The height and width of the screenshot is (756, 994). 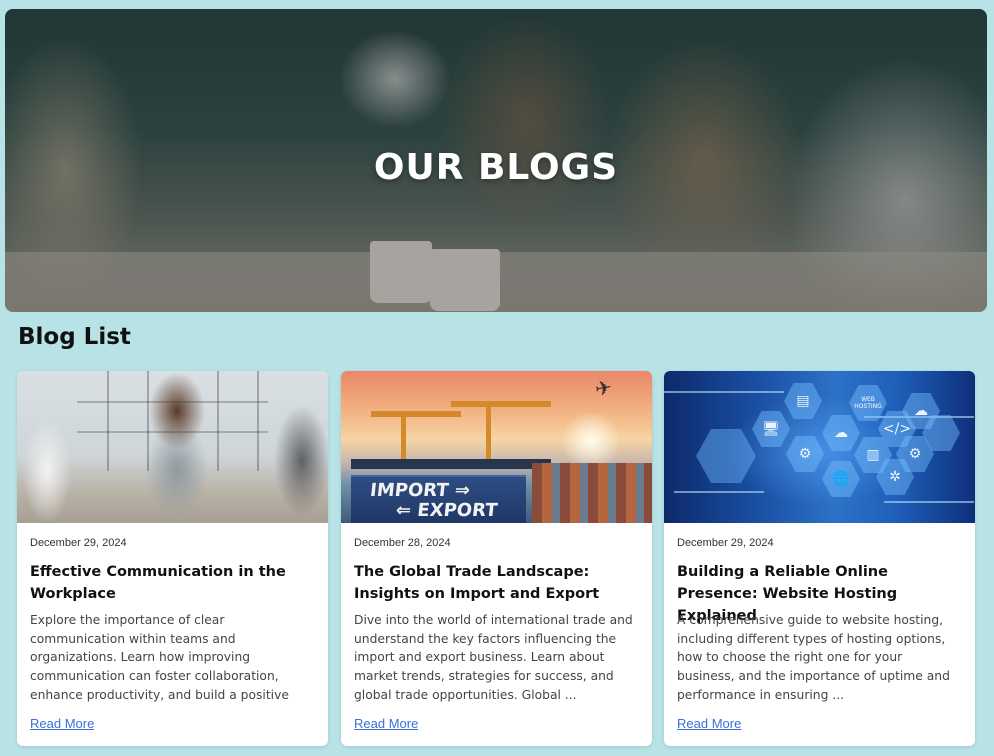 What do you see at coordinates (420, 490) in the screenshot?
I see `import-label: IMPORT ⇒` at bounding box center [420, 490].